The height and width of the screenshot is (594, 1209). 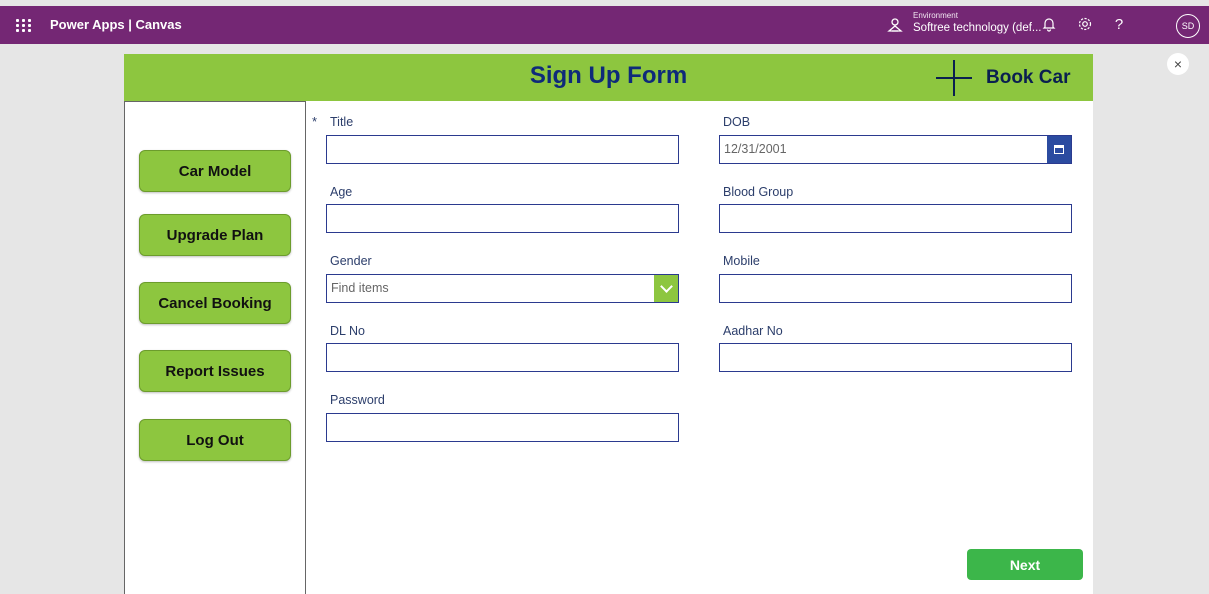 I want to click on dob-label: DOB, so click(x=737, y=122).